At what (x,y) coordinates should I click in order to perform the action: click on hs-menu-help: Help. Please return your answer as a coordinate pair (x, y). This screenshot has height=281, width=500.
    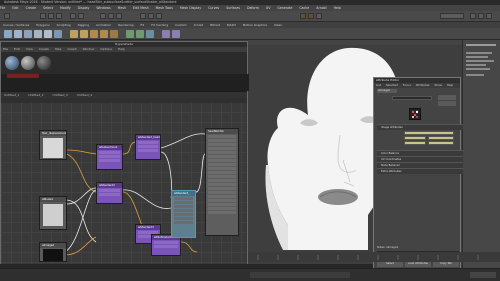
    Looking at the image, I should click on (121, 49).